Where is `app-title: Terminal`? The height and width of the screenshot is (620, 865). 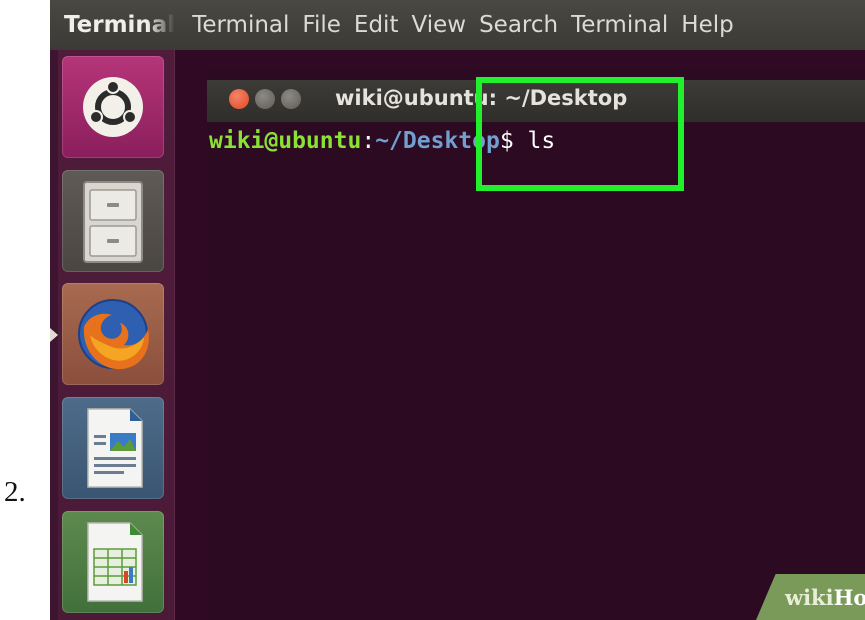
app-title: Terminal is located at coordinates (120, 25).